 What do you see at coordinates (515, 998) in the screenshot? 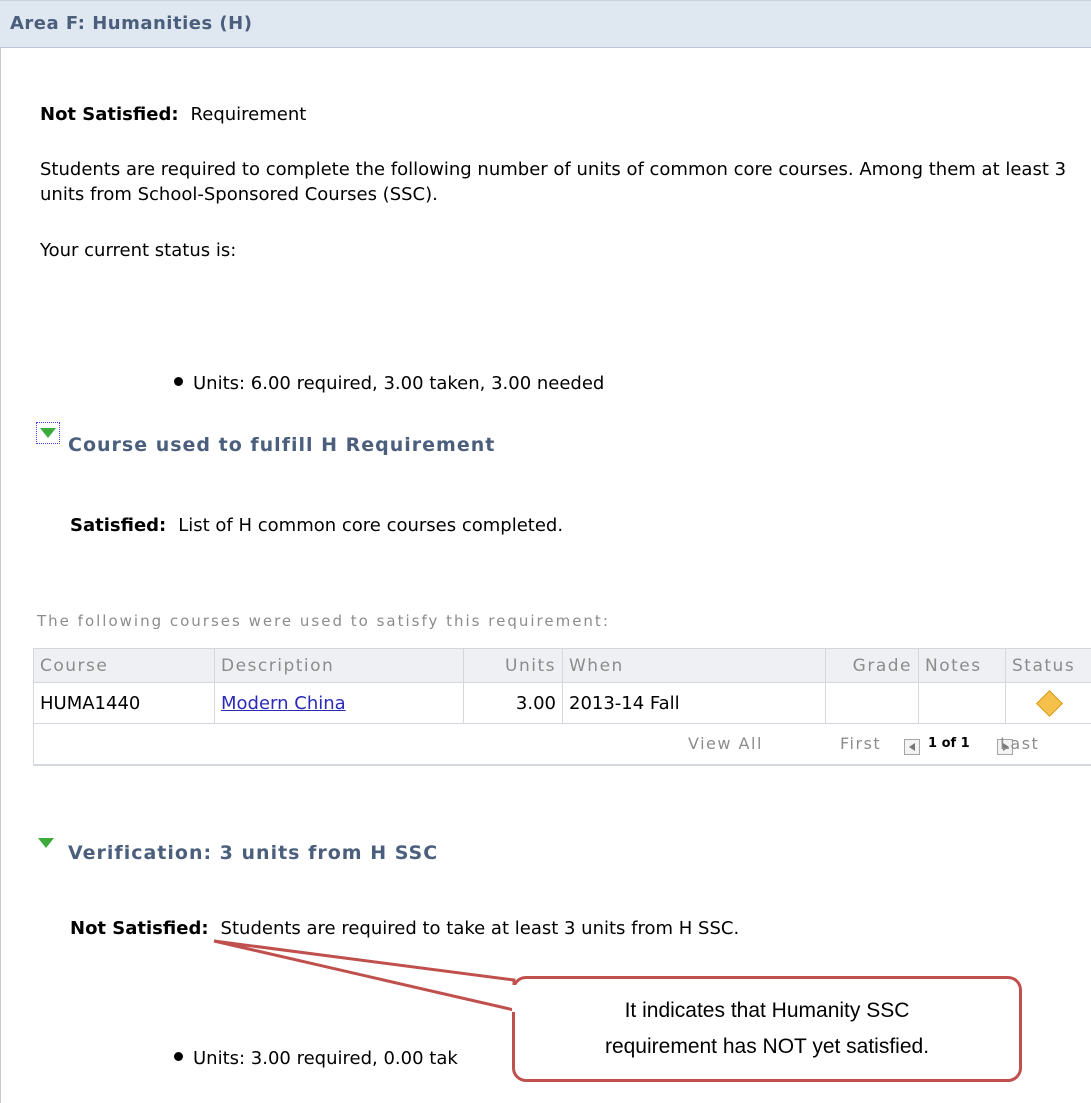
I see `callout-tail-mask` at bounding box center [515, 998].